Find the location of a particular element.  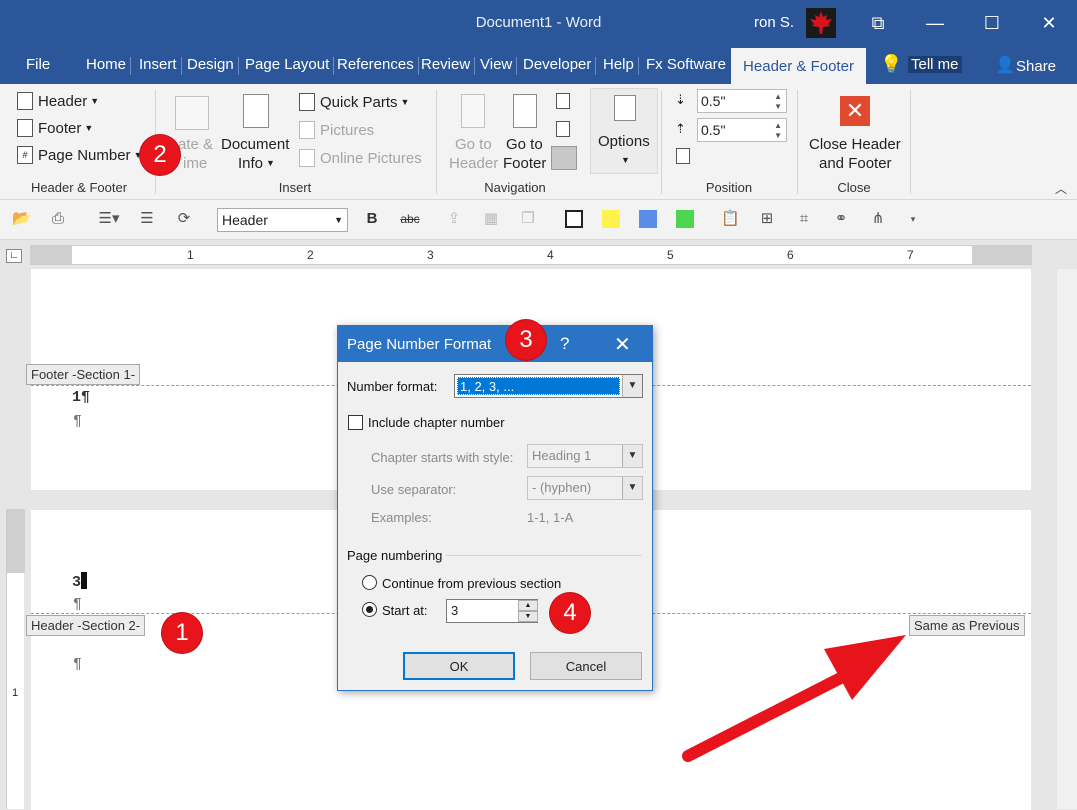

minimize-button: — is located at coordinates (935, 23).